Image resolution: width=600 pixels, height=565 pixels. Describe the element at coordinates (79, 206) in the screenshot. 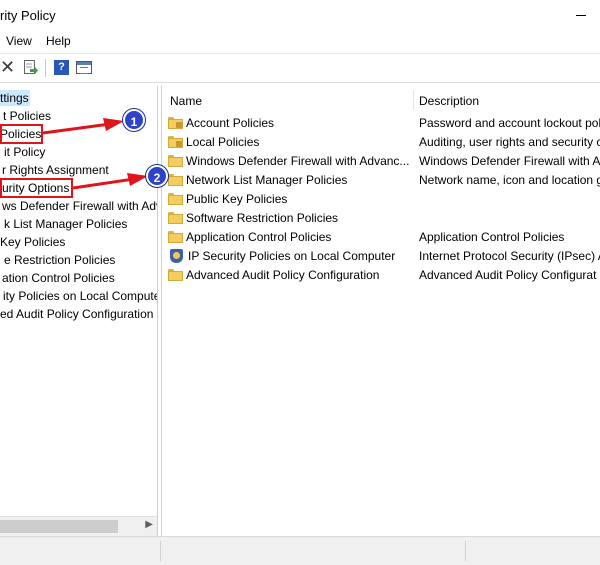

I see `tree-item-windows-defender-firewall: ws Defender Firewall with Adva` at that location.